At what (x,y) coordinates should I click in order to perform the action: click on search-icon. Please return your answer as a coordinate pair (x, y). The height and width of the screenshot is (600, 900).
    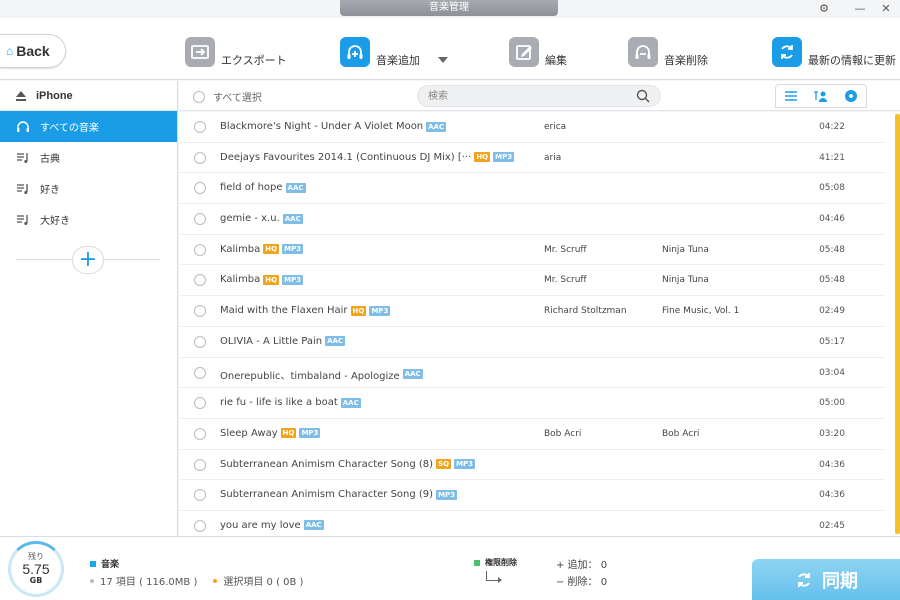
    Looking at the image, I should click on (643, 96).